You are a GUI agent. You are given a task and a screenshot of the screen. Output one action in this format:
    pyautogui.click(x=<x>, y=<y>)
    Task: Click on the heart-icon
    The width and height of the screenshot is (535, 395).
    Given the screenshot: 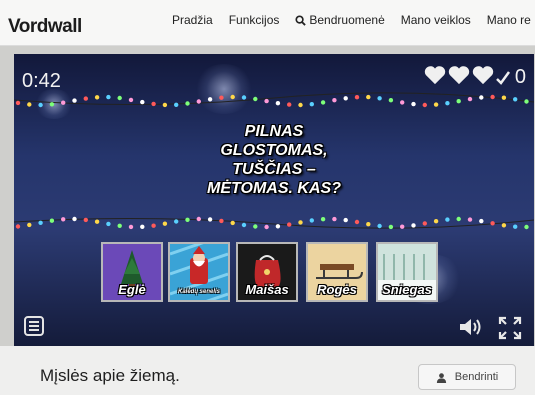 What is the action you would take?
    pyautogui.click(x=435, y=75)
    